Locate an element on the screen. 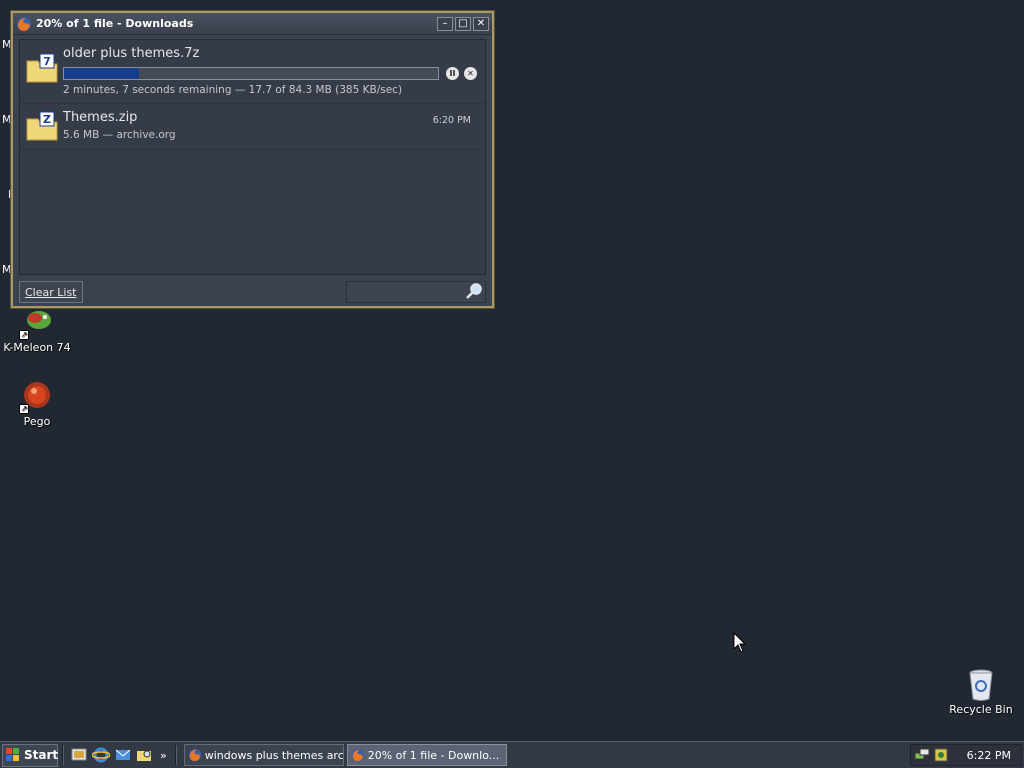 This screenshot has width=1024, height=768. pego-icon: ↗ is located at coordinates (36, 397).